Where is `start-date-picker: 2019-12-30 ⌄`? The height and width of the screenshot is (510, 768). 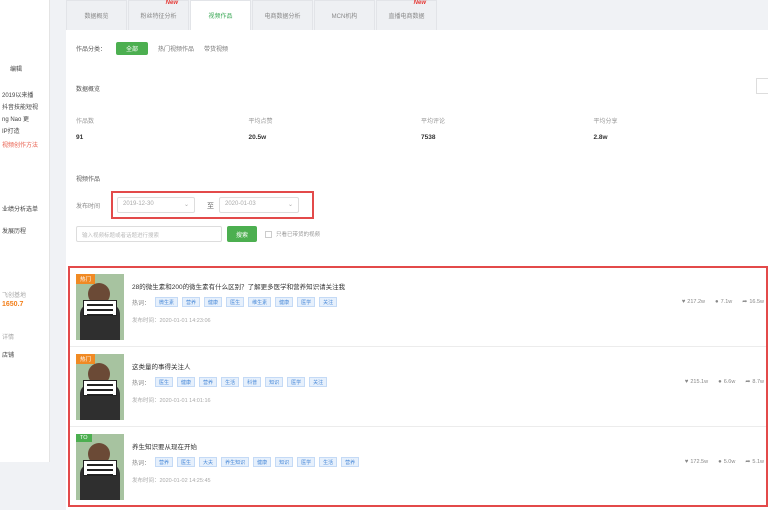
start-date-picker: 2019-12-30 ⌄ is located at coordinates (156, 205).